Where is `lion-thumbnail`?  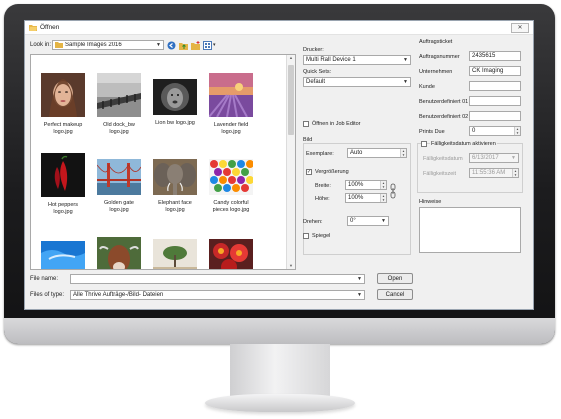 lion-thumbnail is located at coordinates (175, 97).